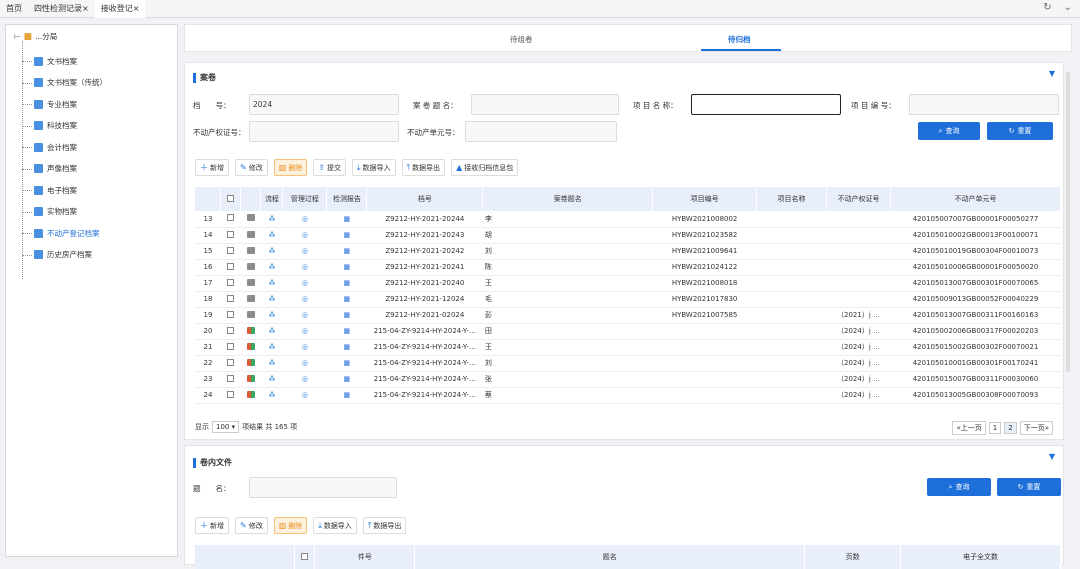 This screenshot has width=1080, height=569. I want to click on inner-delete-button: ▥ 删除, so click(290, 525).